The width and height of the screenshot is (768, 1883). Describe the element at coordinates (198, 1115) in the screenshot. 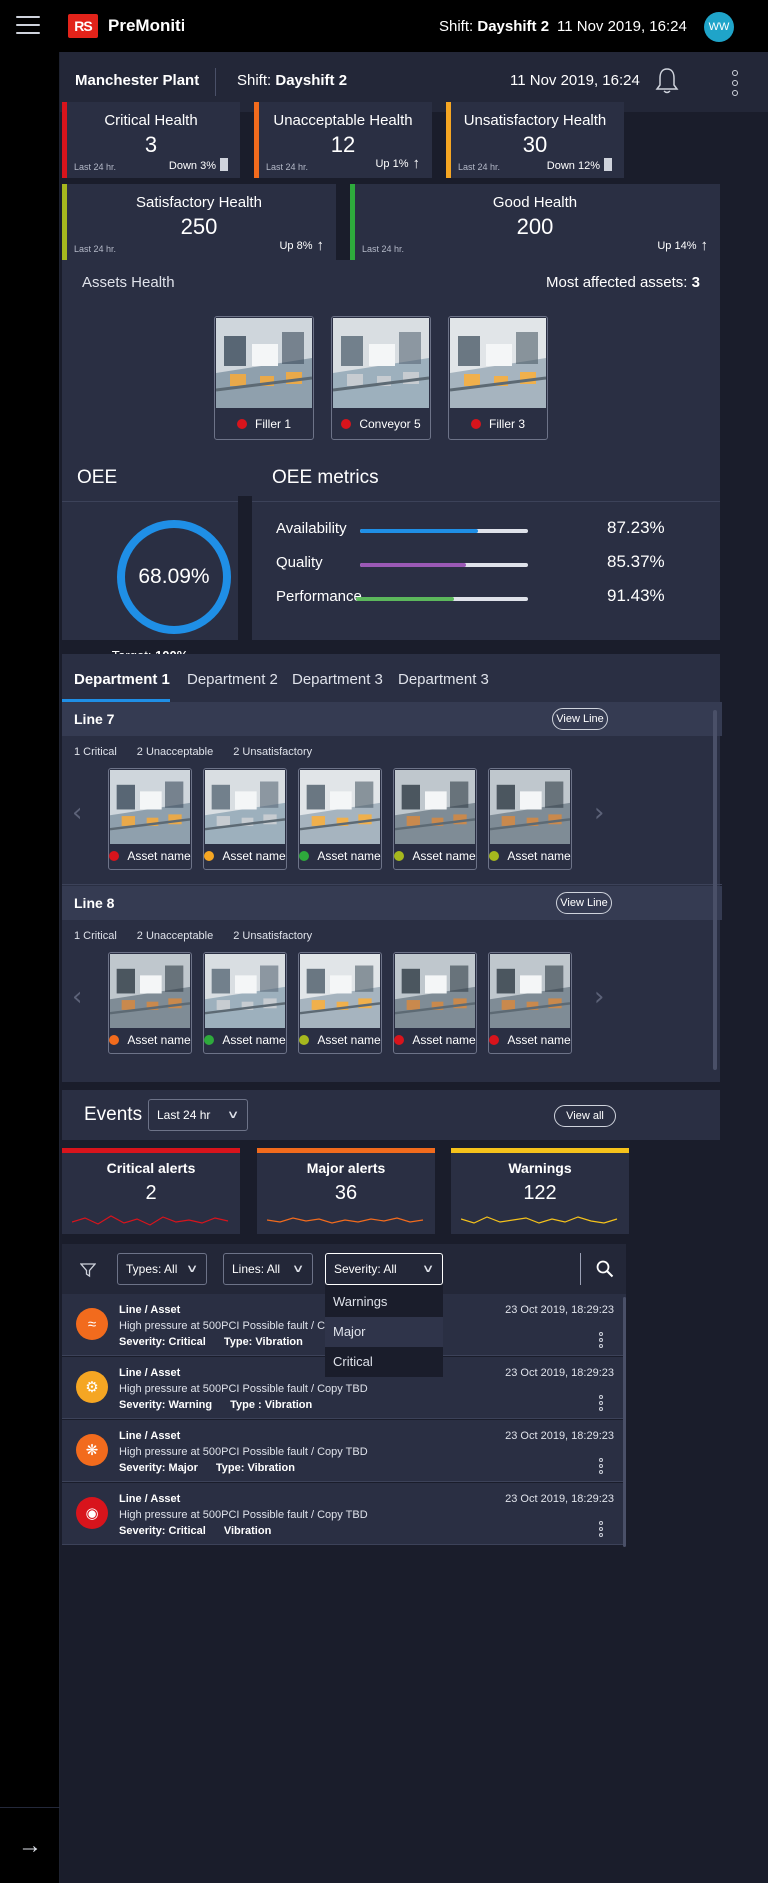

I see `events-period-select: Last 24 hr ∨` at that location.